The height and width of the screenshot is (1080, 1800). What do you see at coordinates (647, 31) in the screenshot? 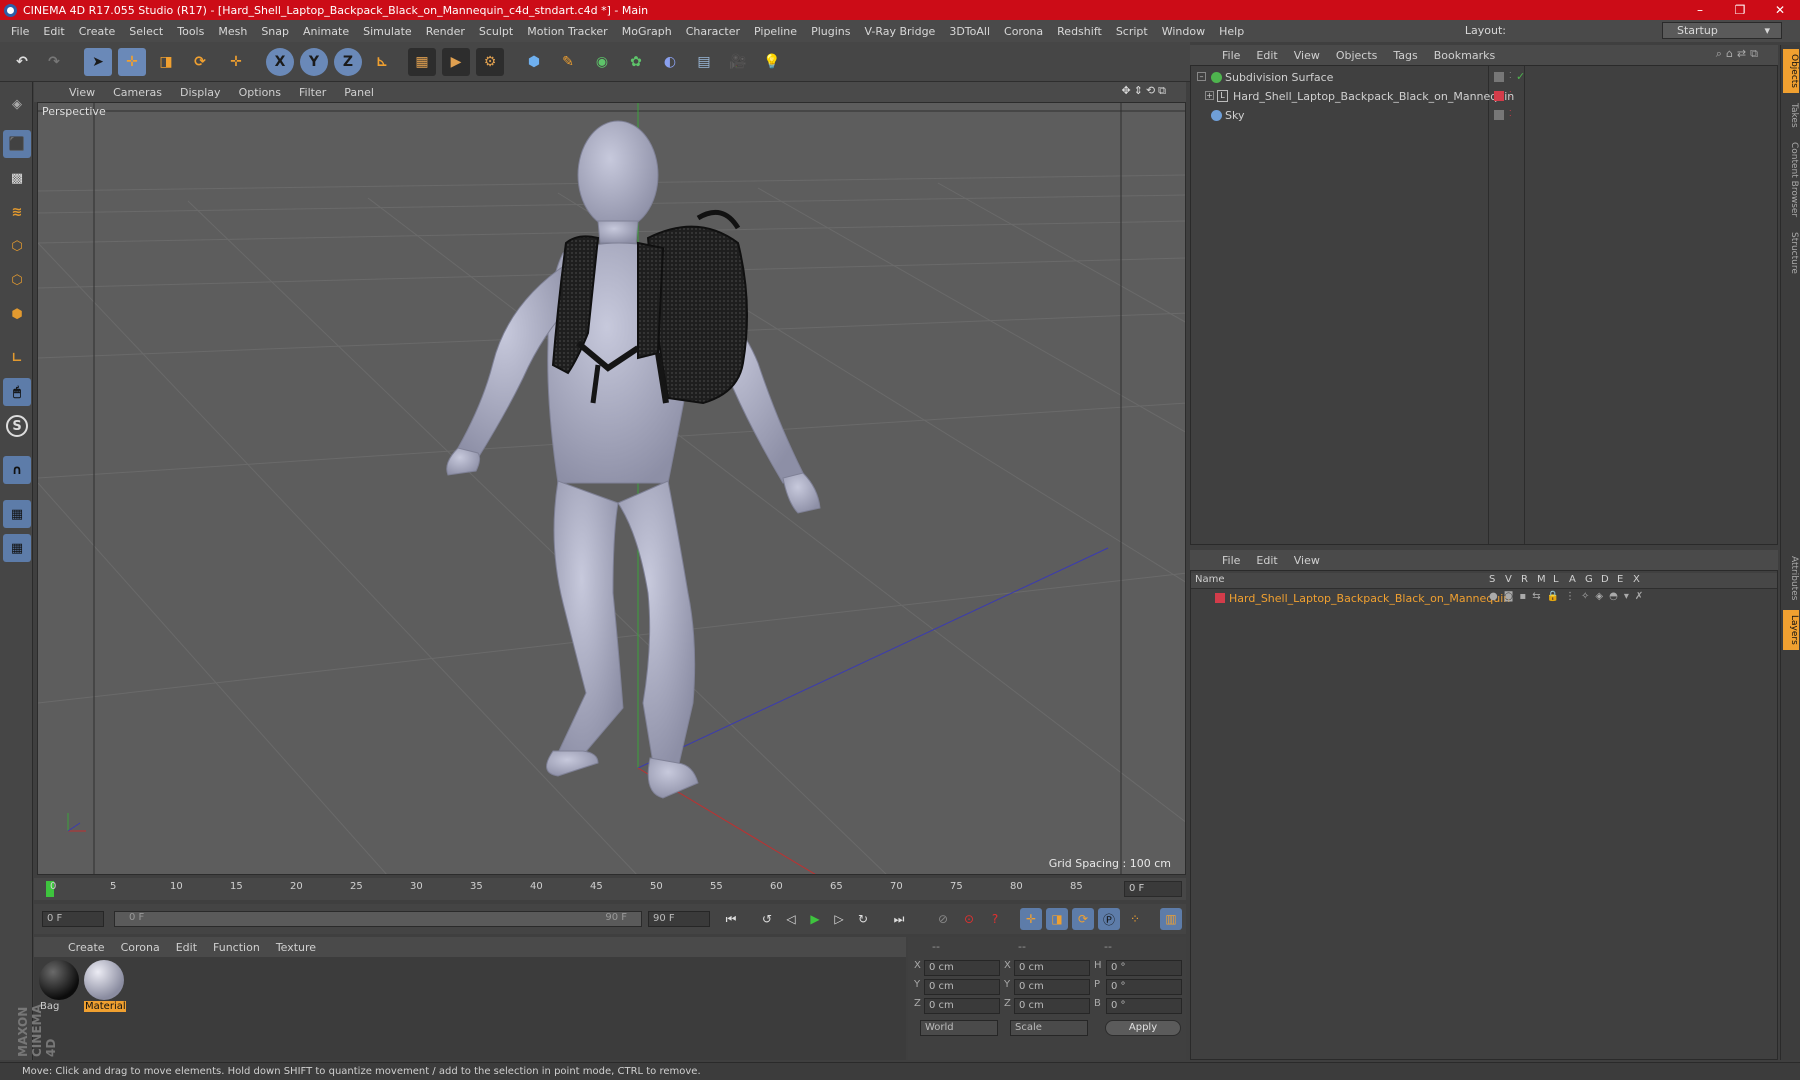
I see `menu-mograph: MoGraph` at bounding box center [647, 31].